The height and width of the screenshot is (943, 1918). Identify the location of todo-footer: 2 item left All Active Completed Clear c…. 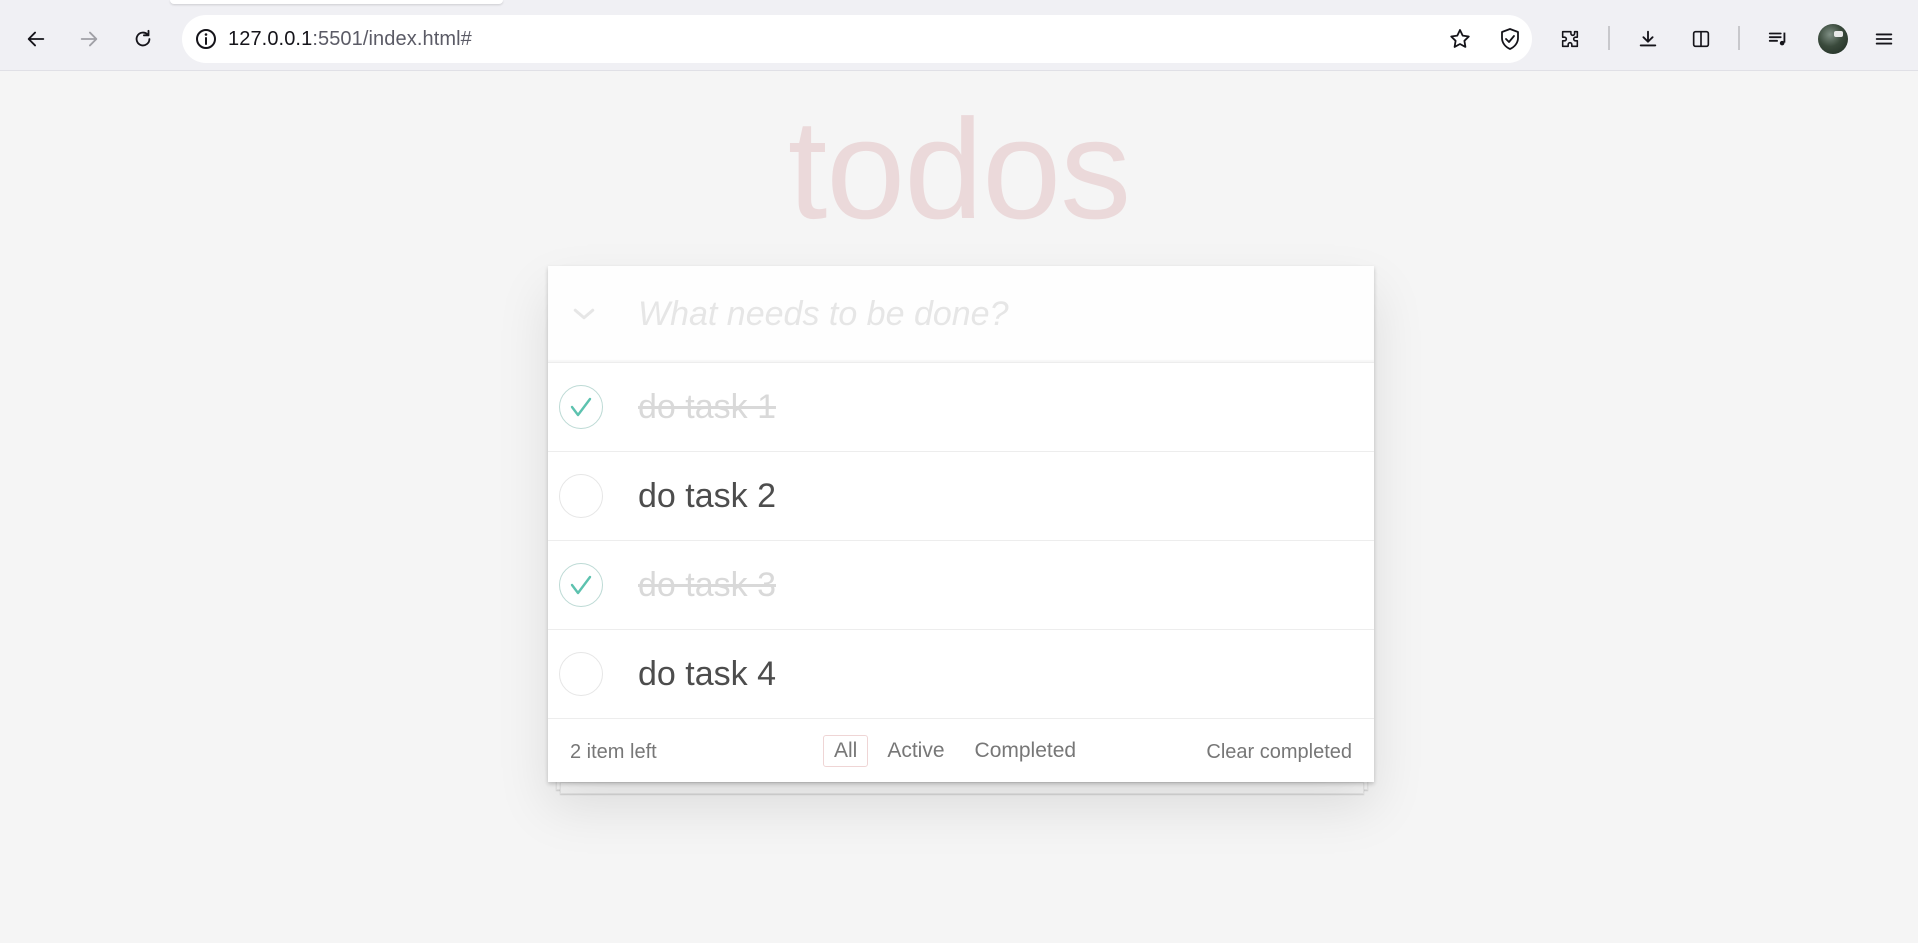
(961, 752).